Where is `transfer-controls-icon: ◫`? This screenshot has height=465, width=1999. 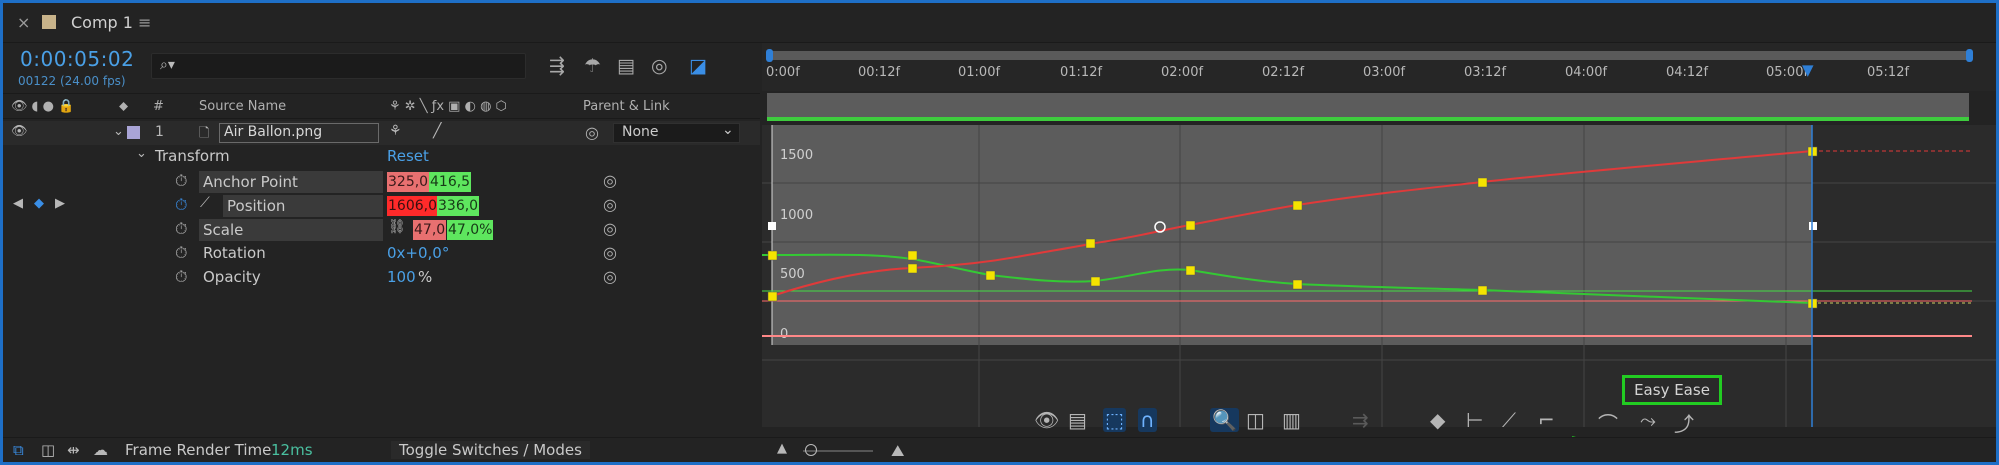
transfer-controls-icon: ◫ is located at coordinates (48, 450).